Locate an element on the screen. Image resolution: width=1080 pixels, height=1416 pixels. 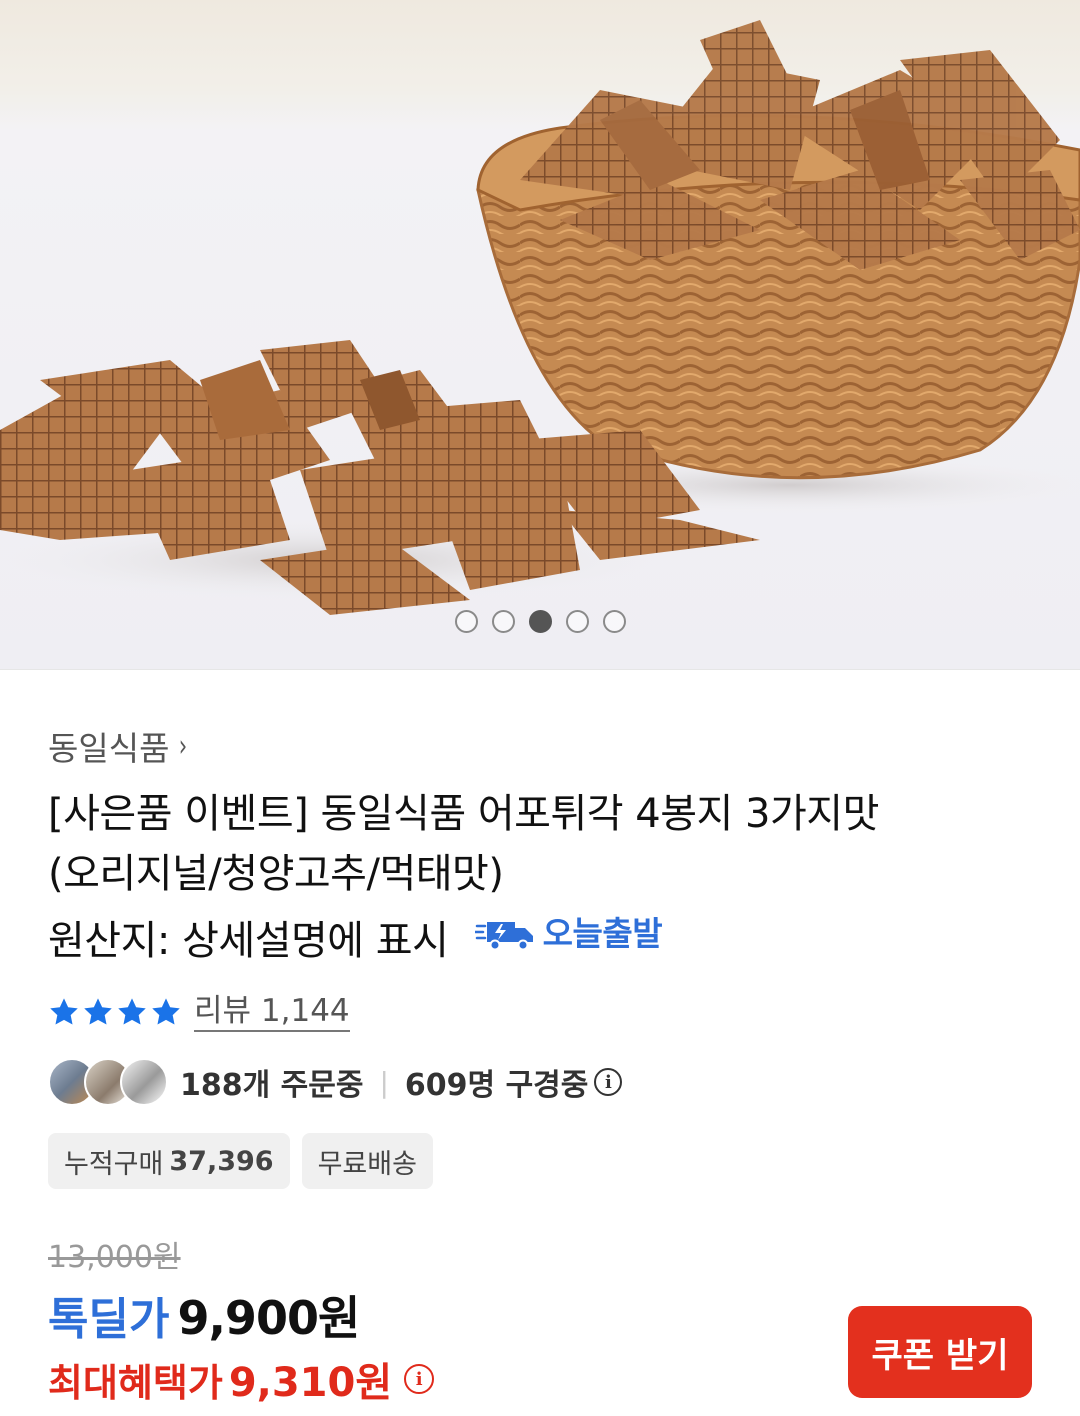
carousel-indicator is located at coordinates (540, 623).